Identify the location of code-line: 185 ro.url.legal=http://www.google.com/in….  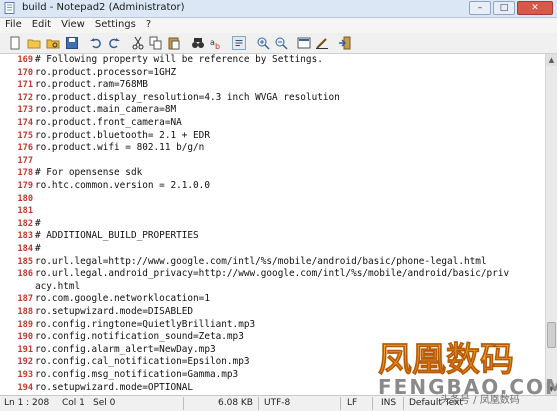
(243, 261).